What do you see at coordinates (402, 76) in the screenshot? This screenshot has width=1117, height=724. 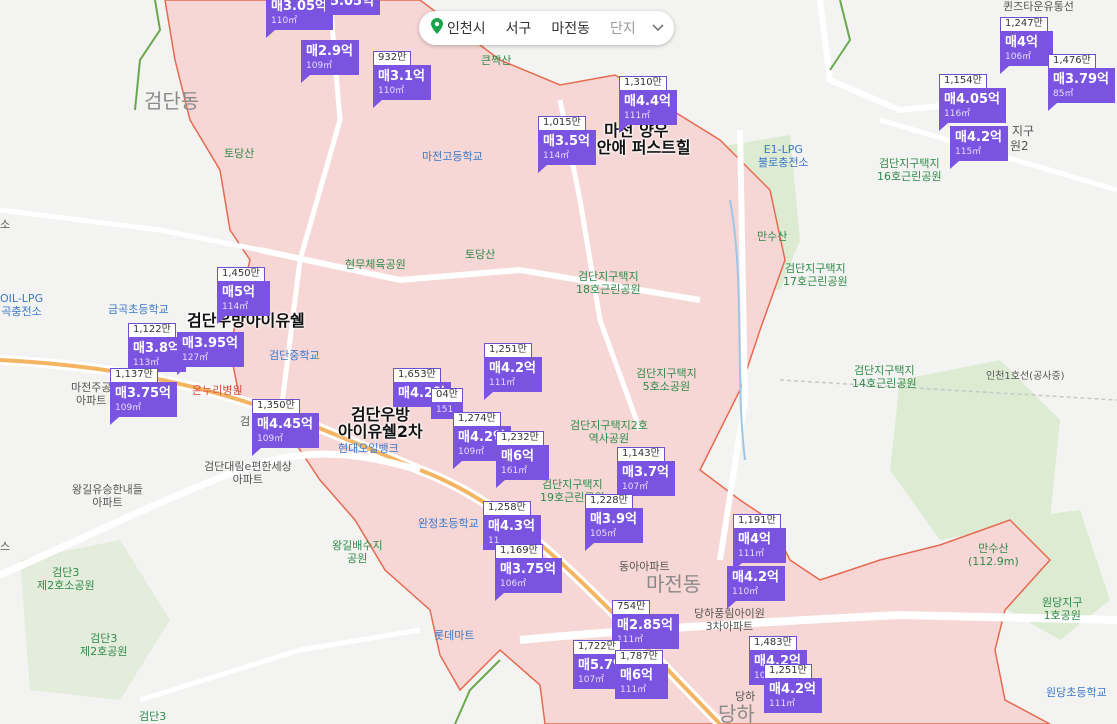 I see `price-marker: 932만 매3.1억 110㎡` at bounding box center [402, 76].